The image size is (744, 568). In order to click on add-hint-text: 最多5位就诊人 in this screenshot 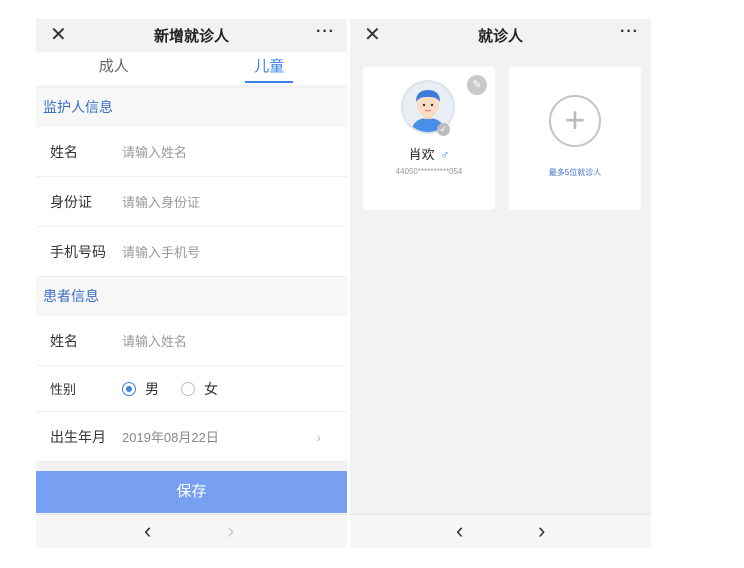, I will do `click(575, 172)`.